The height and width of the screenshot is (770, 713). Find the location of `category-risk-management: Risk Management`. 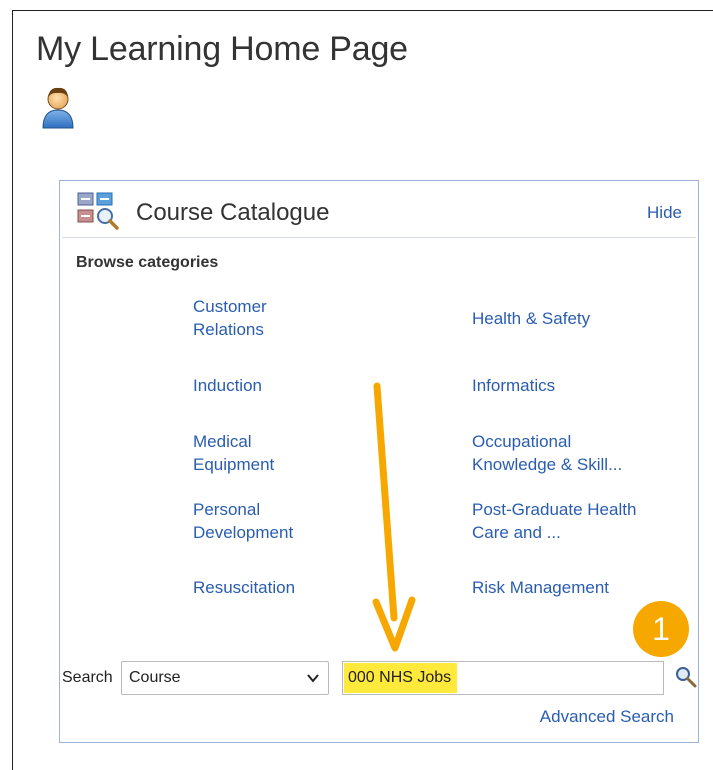

category-risk-management: Risk Management is located at coordinates (540, 587).